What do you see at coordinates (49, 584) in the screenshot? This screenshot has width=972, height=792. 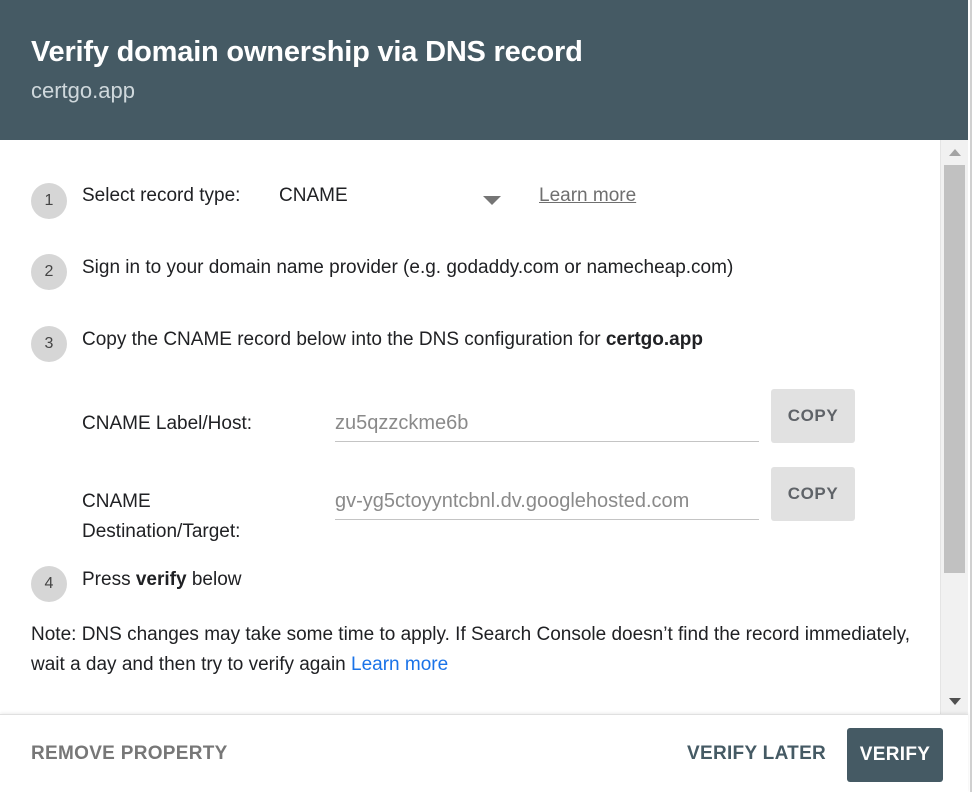 I see `step-4-badge: 4` at bounding box center [49, 584].